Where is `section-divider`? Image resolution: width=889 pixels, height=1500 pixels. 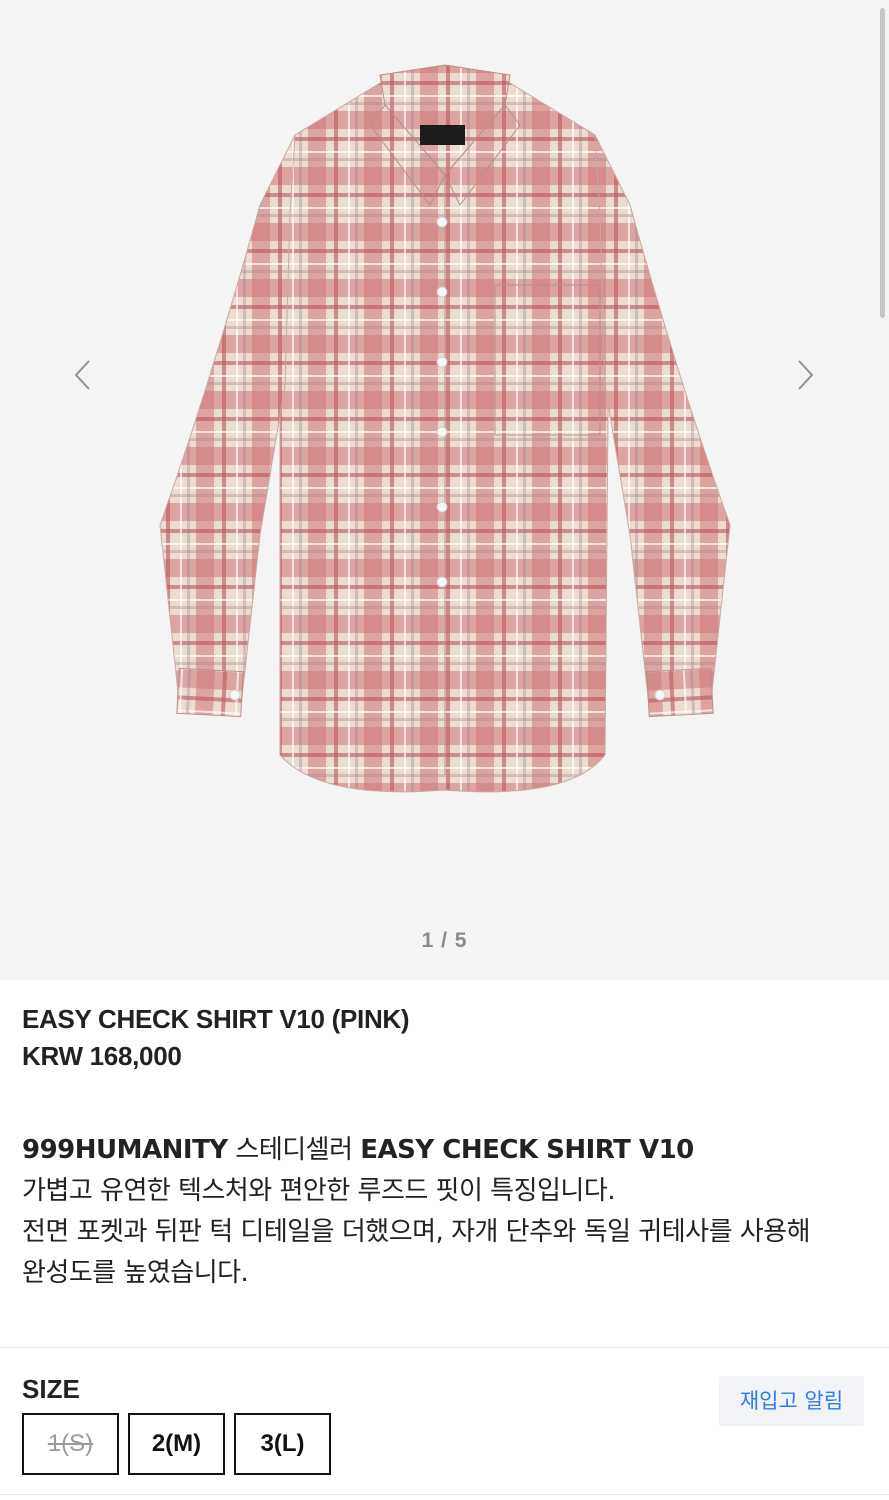
section-divider is located at coordinates (444, 1347).